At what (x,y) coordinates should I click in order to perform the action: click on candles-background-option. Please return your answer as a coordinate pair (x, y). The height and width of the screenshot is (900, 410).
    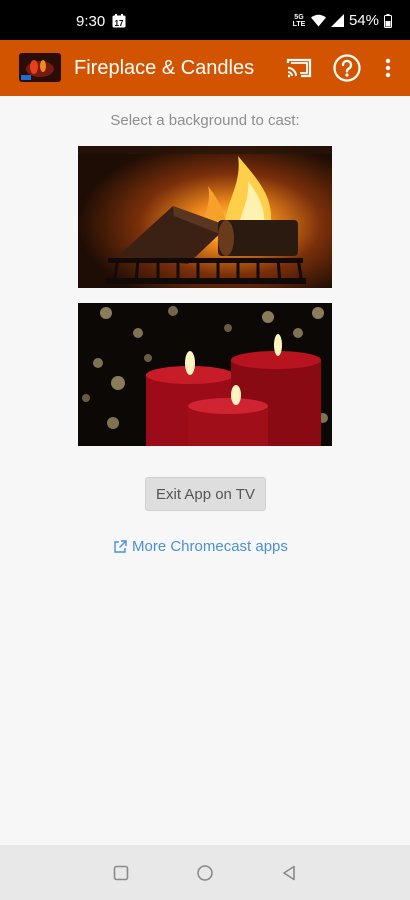
    Looking at the image, I should click on (205, 374).